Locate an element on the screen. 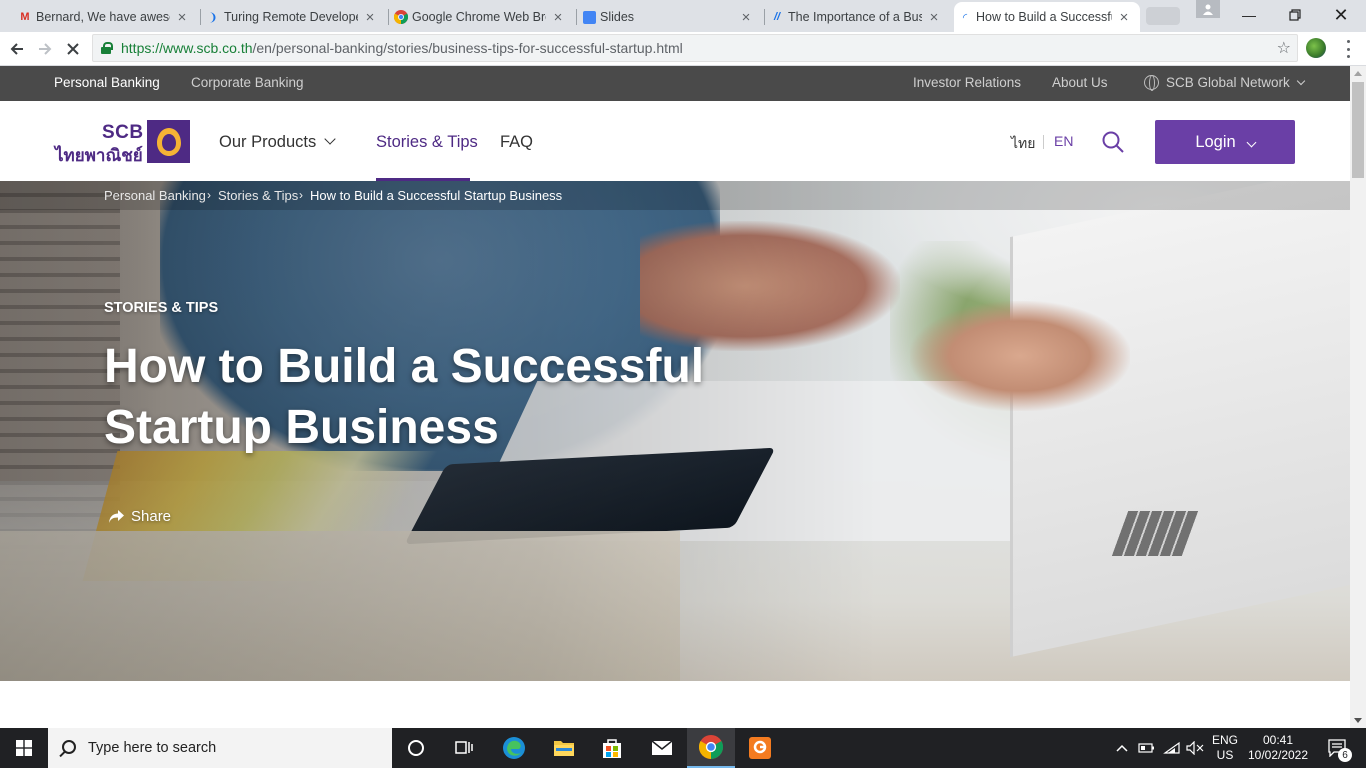  taskbar-search-box: Type here to search is located at coordinates (220, 748).